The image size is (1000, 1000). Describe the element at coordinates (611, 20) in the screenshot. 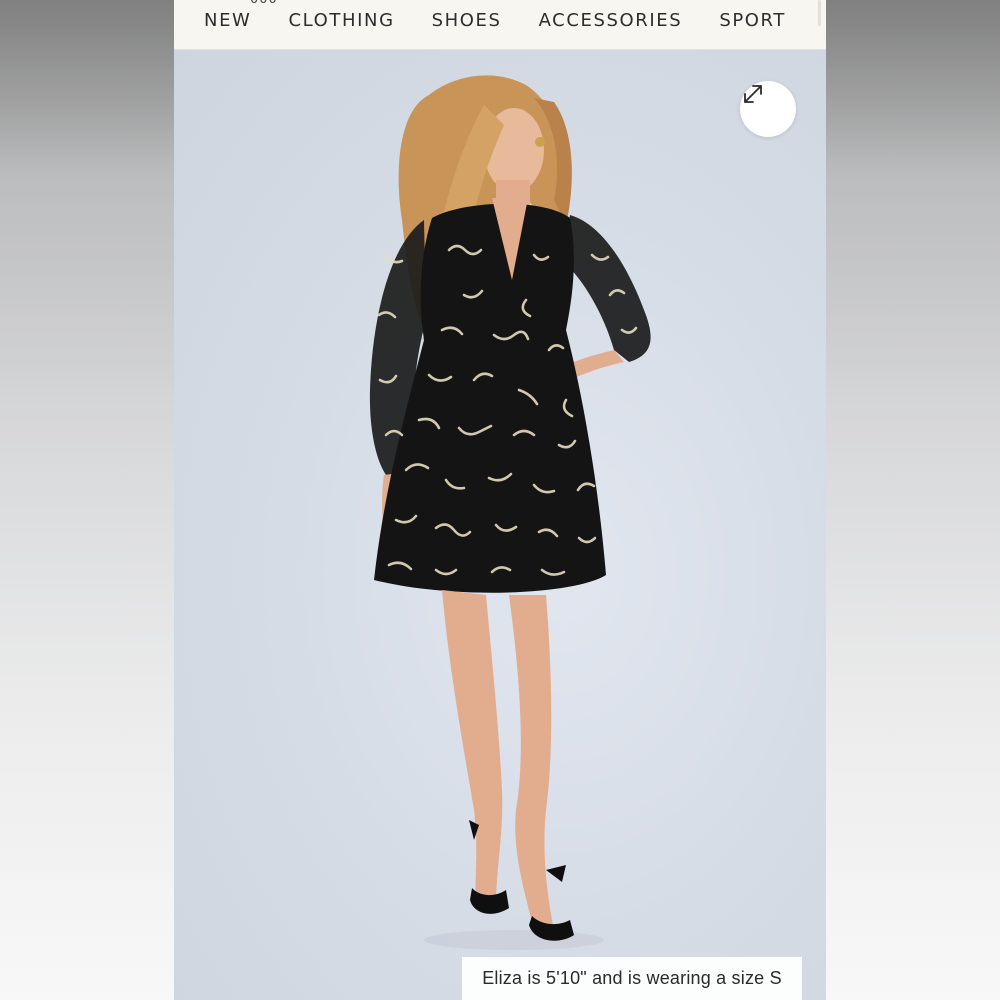

I see `nav-item-accessories: ACCESSORIES` at that location.